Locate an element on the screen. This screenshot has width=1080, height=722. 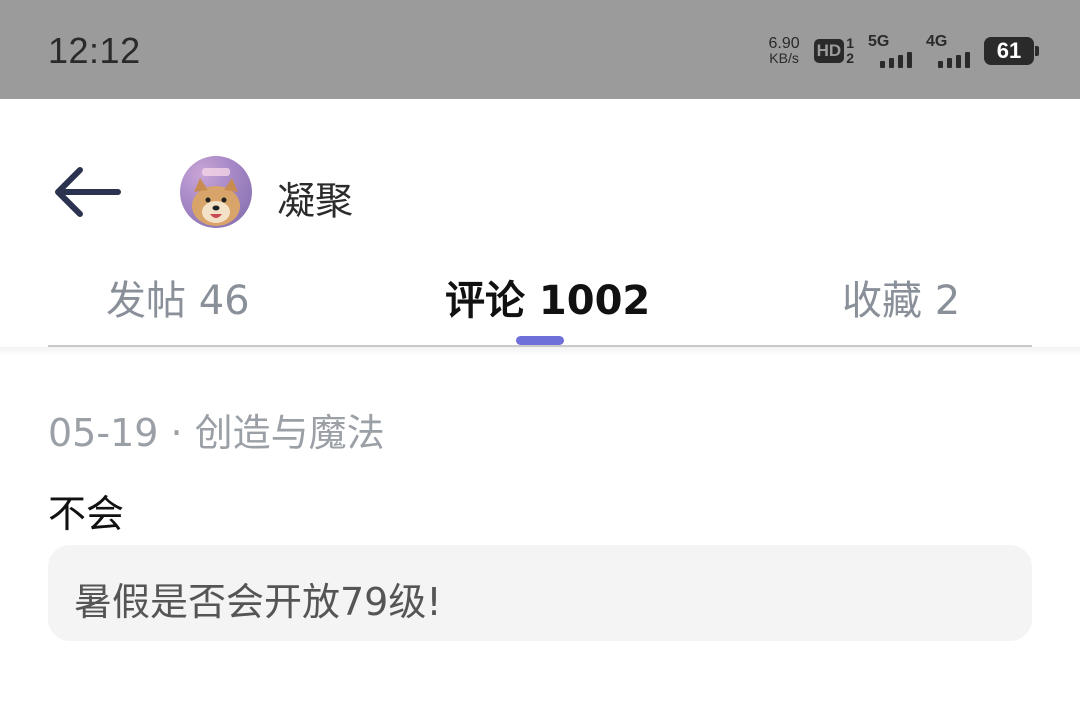
hd-sim-indicator: 1 2 is located at coordinates (850, 51).